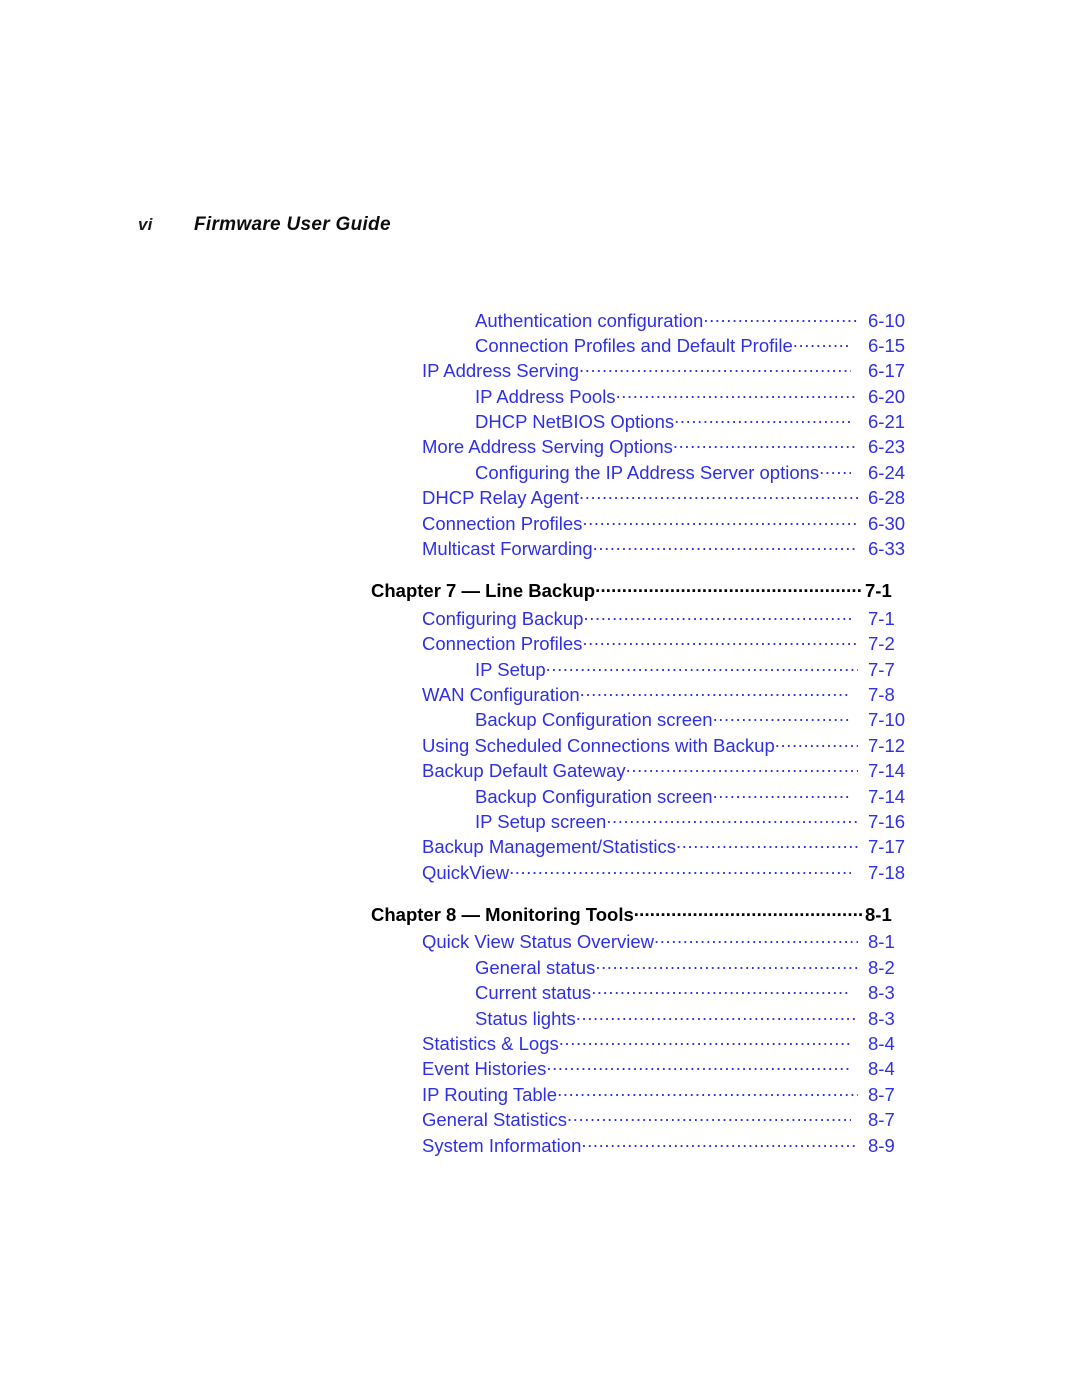  Describe the element at coordinates (500, 498) in the screenshot. I see `toc-entry-label: DHCP Relay Agent` at that location.